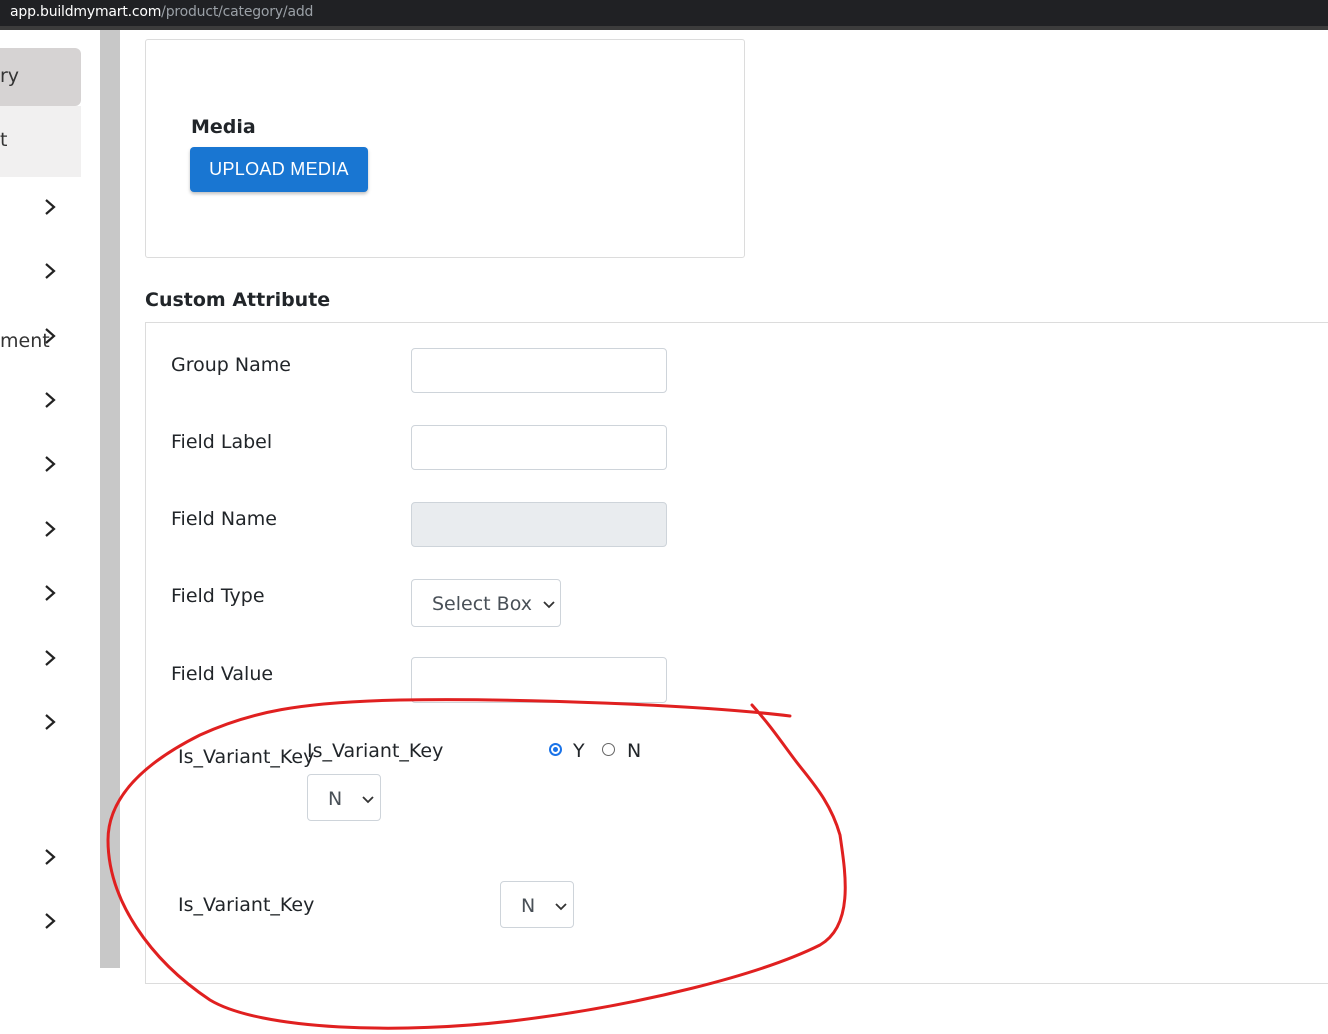  I want to click on field-label-label: Field Label, so click(222, 442).